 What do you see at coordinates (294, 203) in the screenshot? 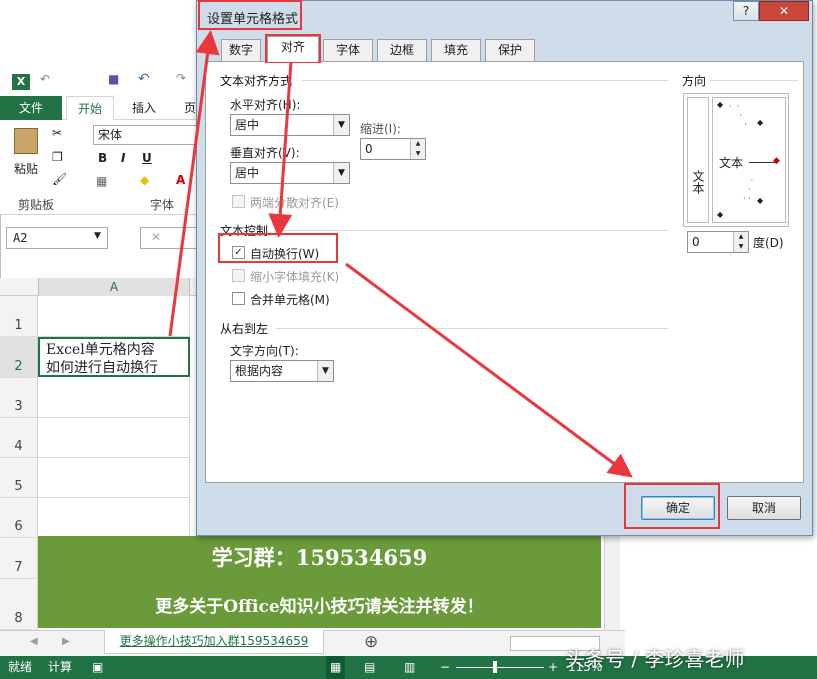
I see `justify-distributed-label: 两端分散对齐(E)` at bounding box center [294, 203].